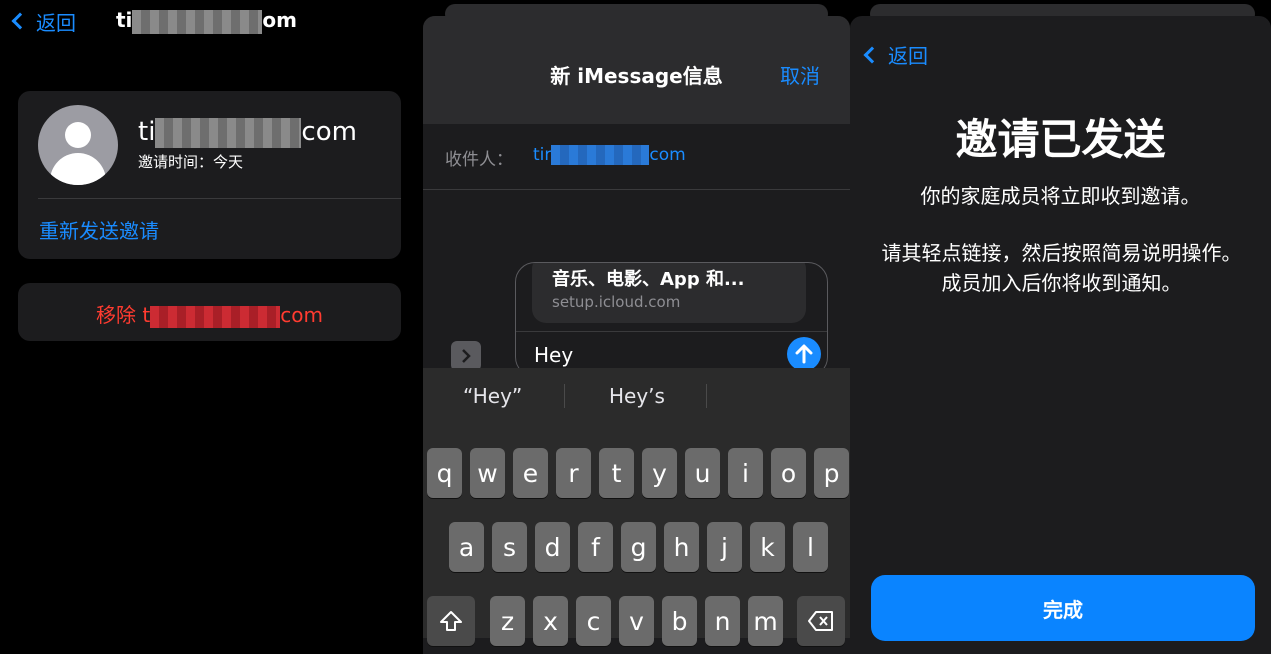 Image resolution: width=1271 pixels, height=654 pixels. Describe the element at coordinates (479, 160) in the screenshot. I see `recipient-label: 收件人：` at that location.